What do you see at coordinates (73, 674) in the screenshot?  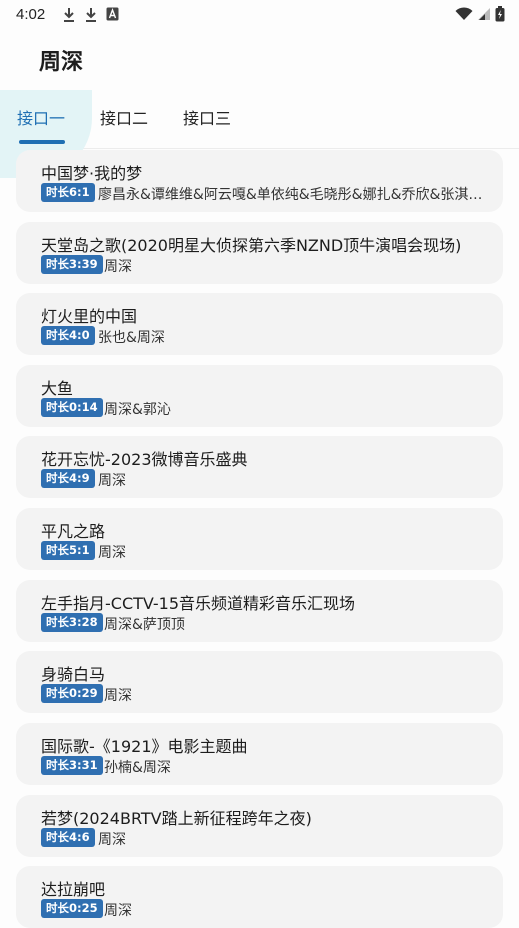 I see `song-title: 身骑白马` at bounding box center [73, 674].